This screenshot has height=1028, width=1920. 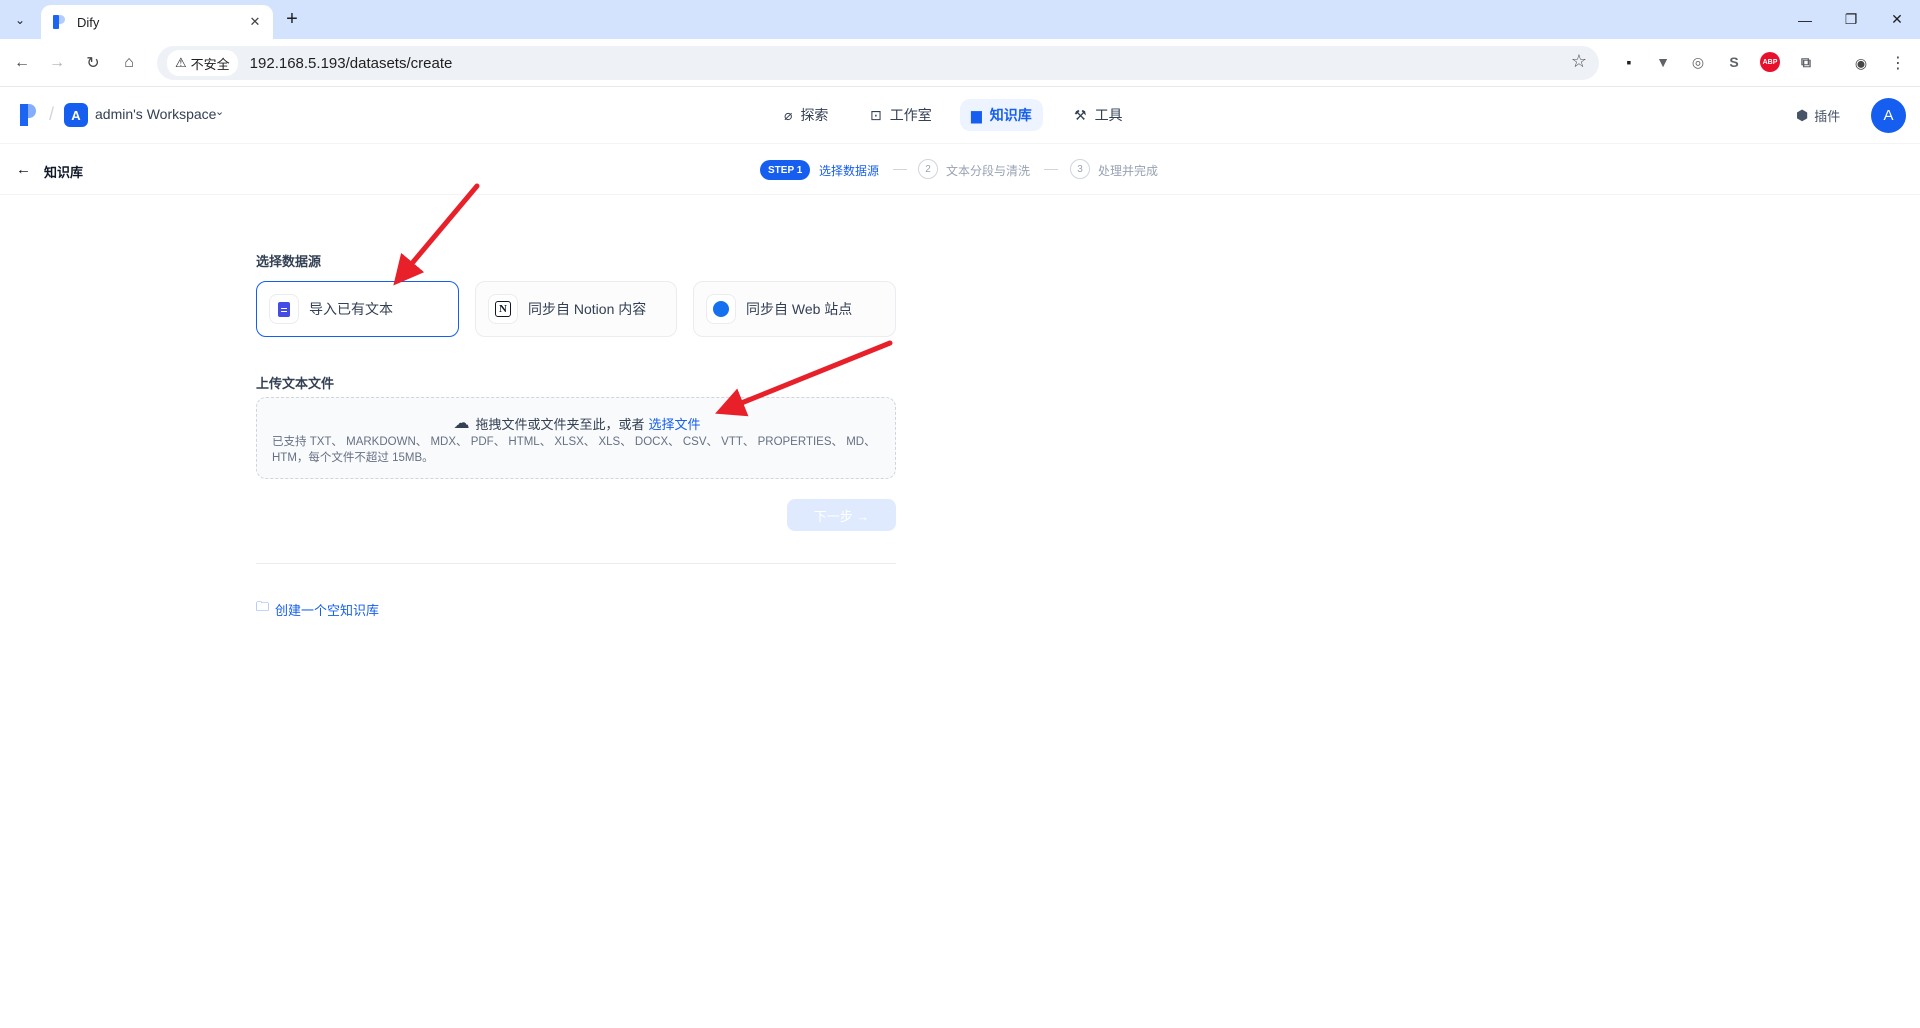 I want to click on tab-close-icon: ✕, so click(x=255, y=22).